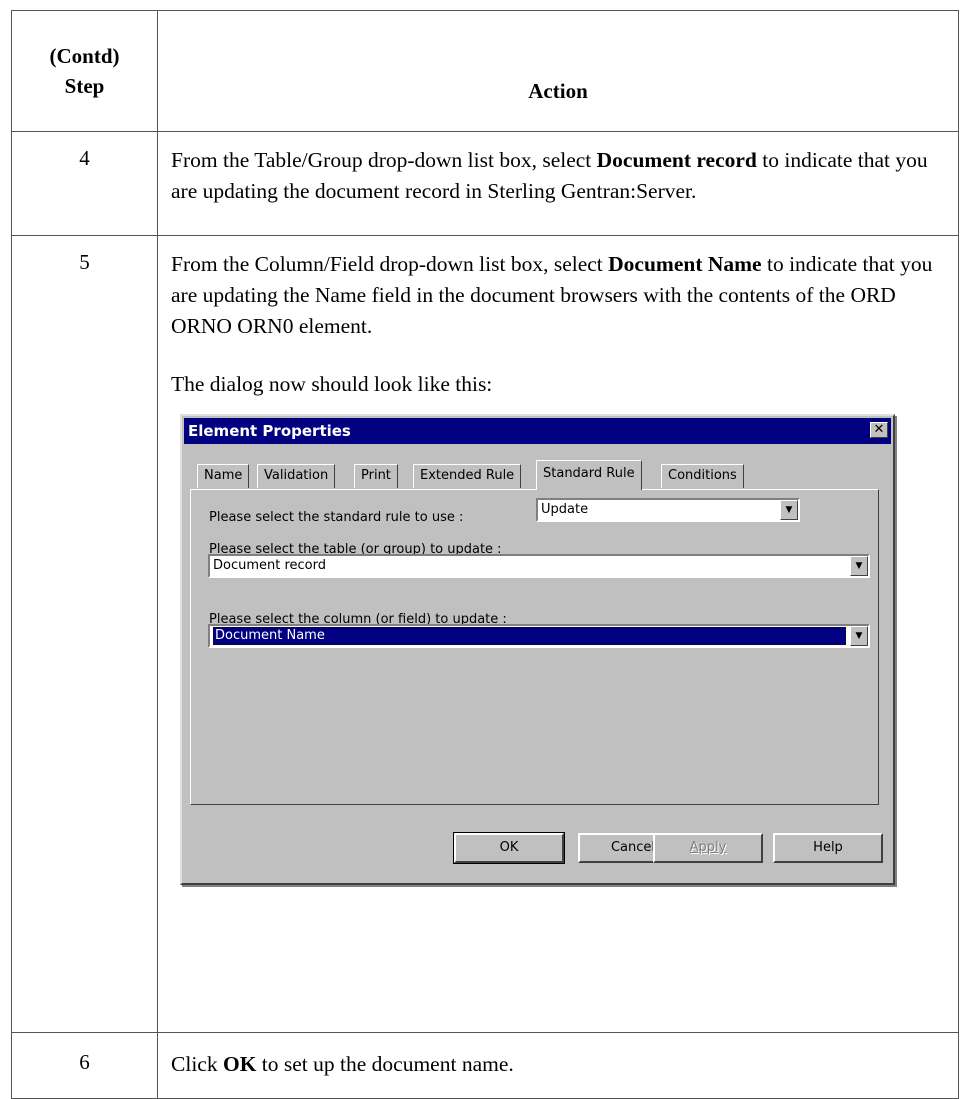  I want to click on tab-extended-rule: Extended Rule, so click(467, 476).